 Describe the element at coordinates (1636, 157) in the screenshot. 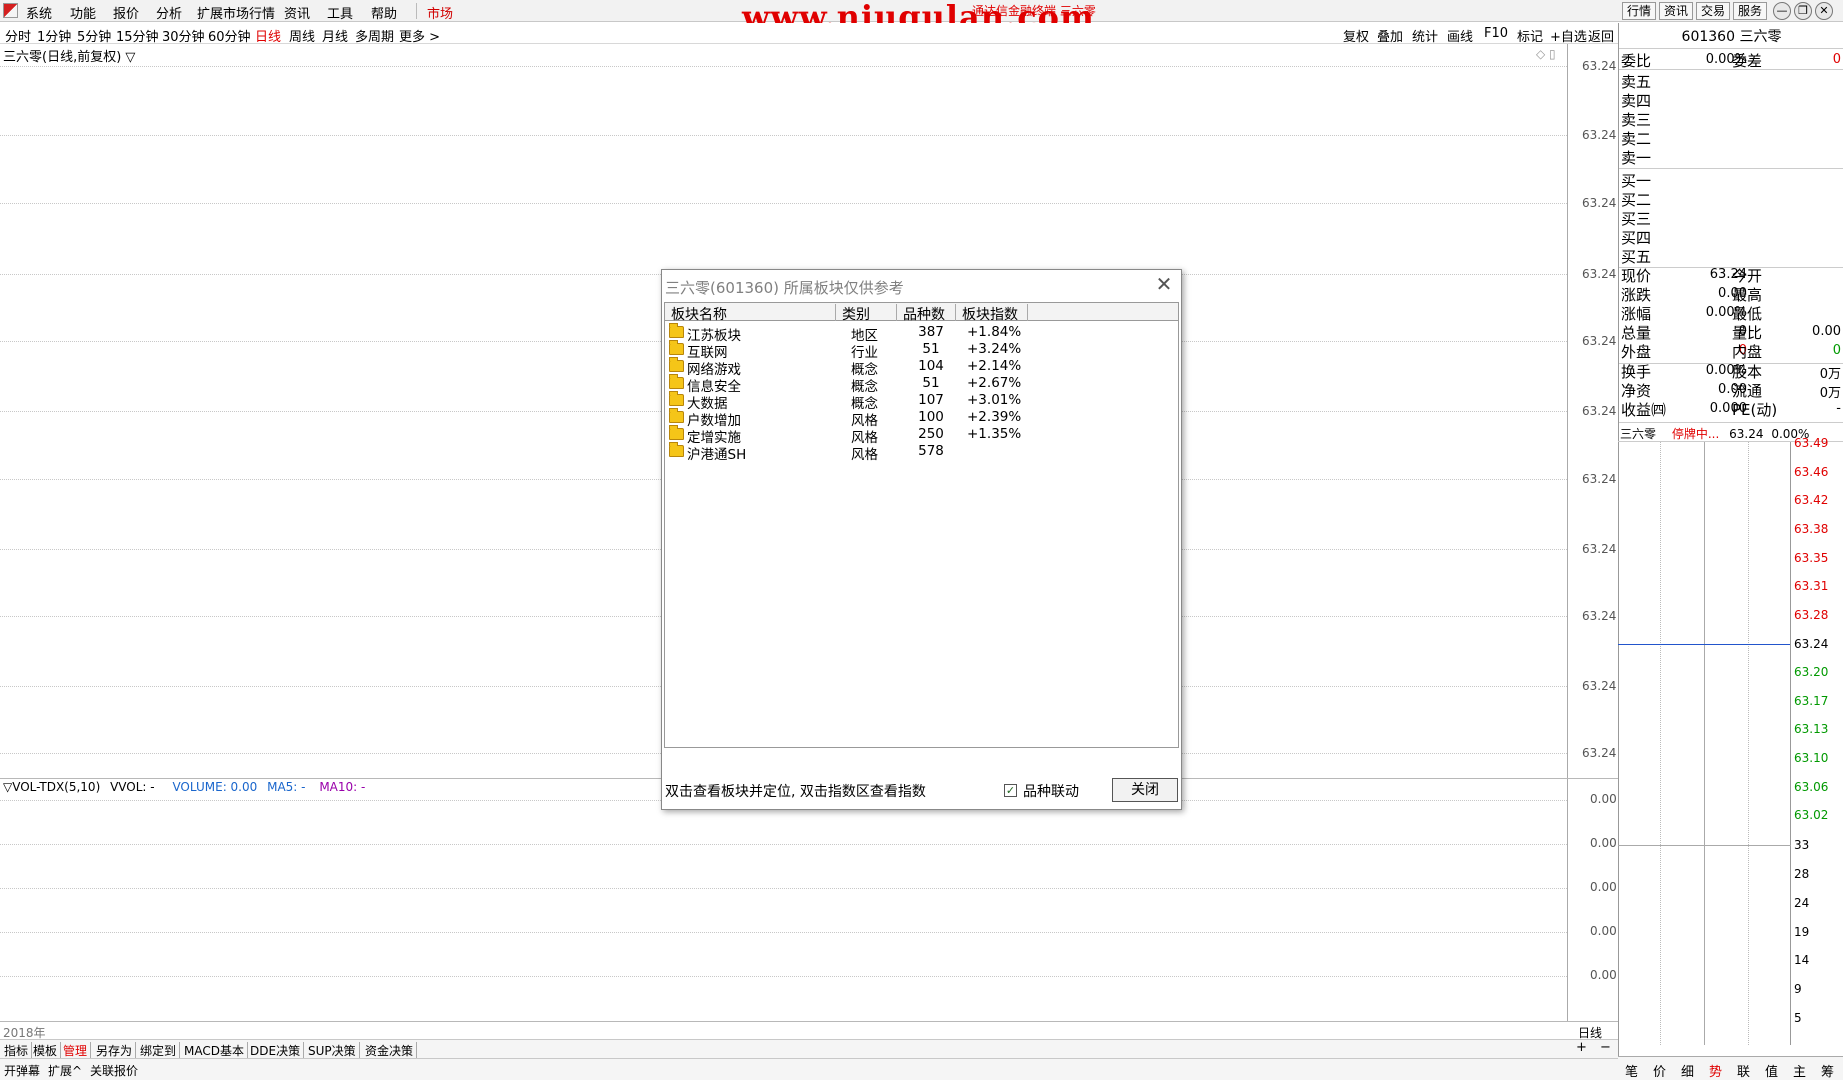

I see `sell-level-1: 卖一` at that location.